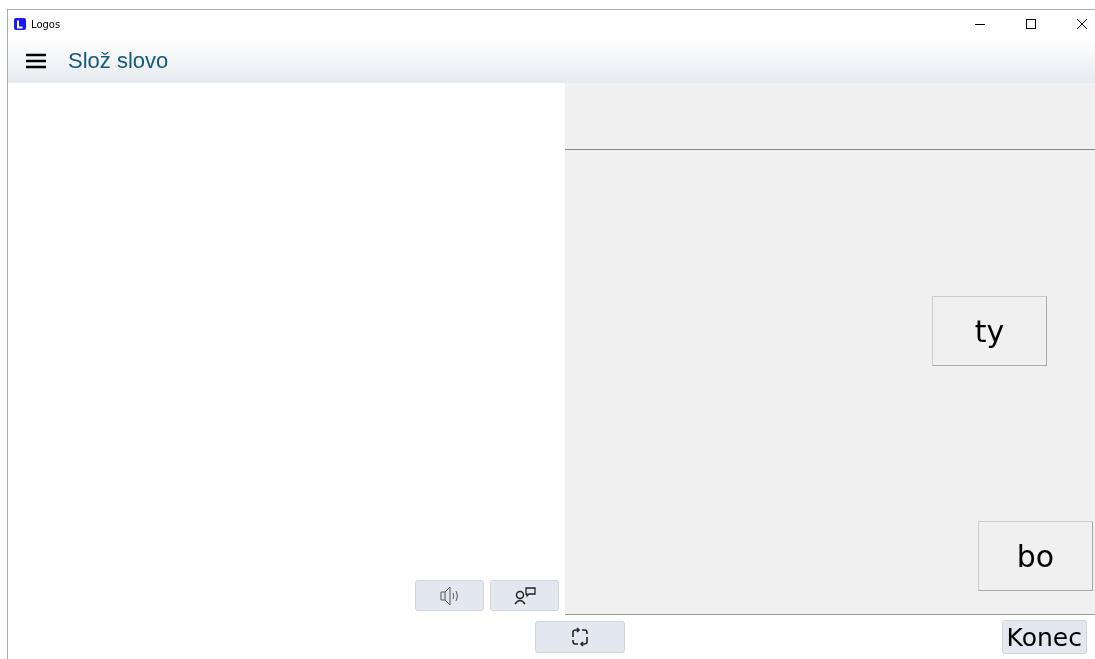 The width and height of the screenshot is (1095, 659). I want to click on speech-button, so click(524, 595).